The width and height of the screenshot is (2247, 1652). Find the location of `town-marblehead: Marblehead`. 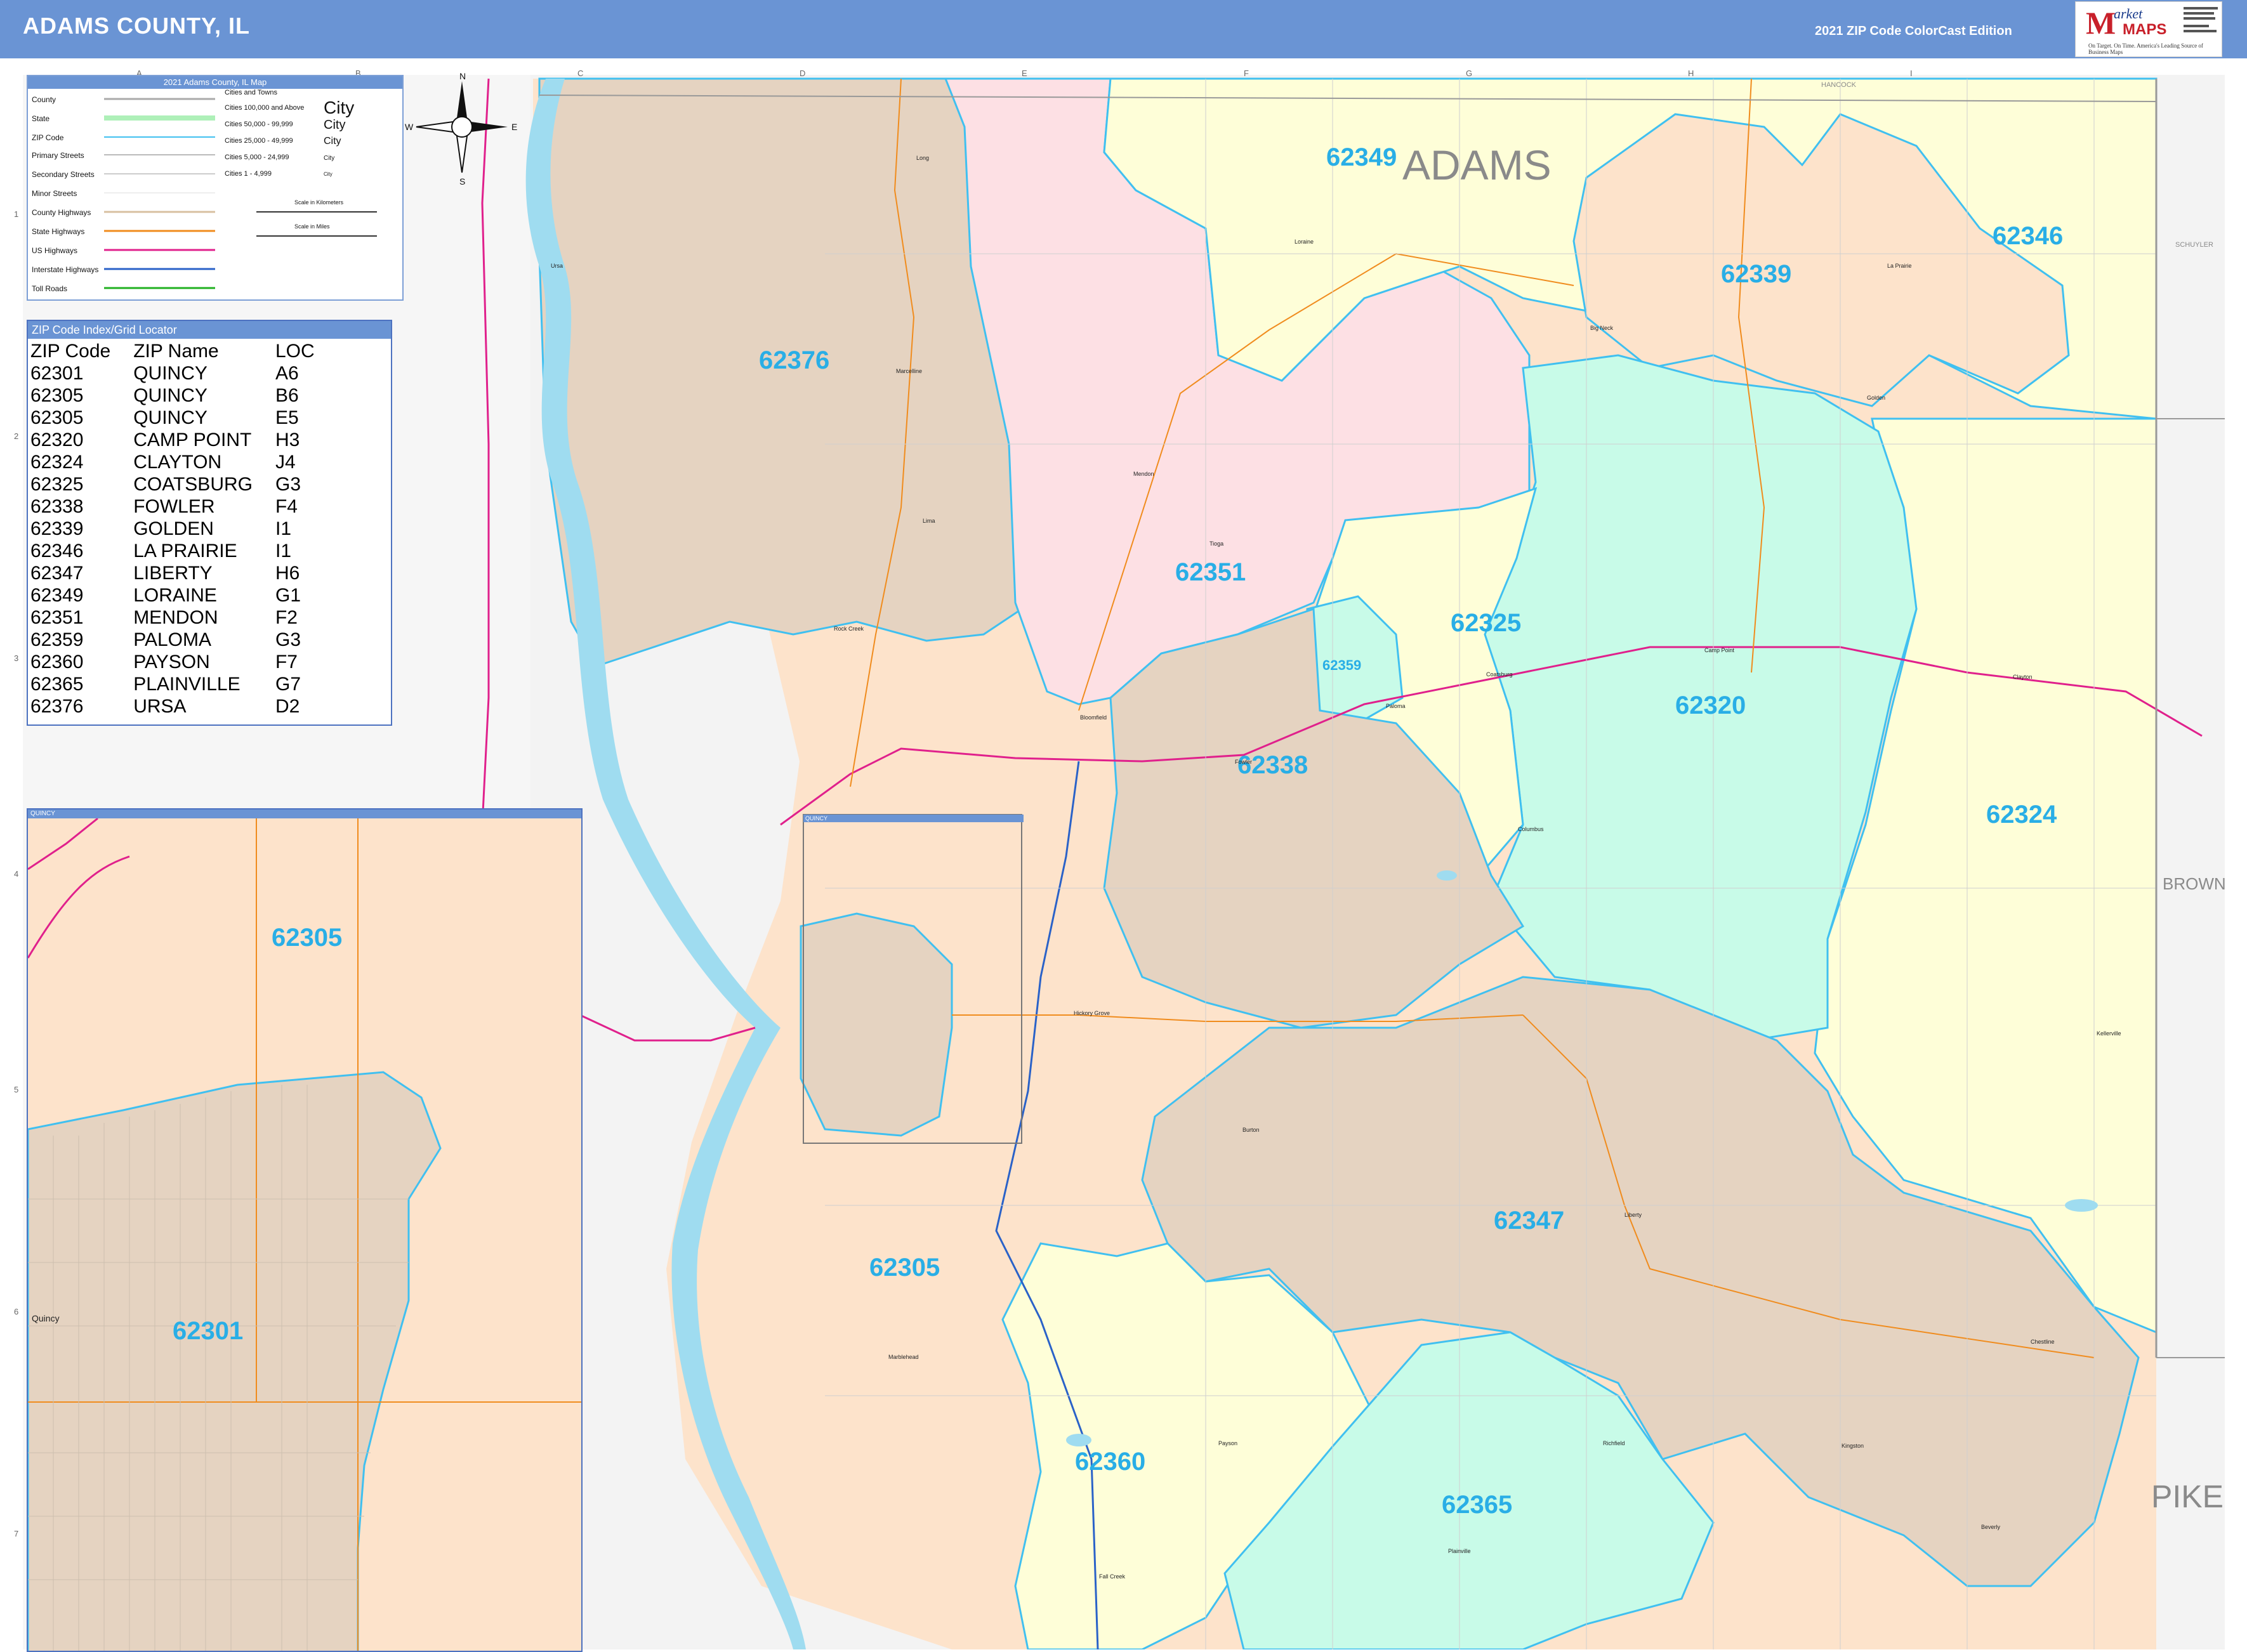

town-marblehead: Marblehead is located at coordinates (903, 1357).